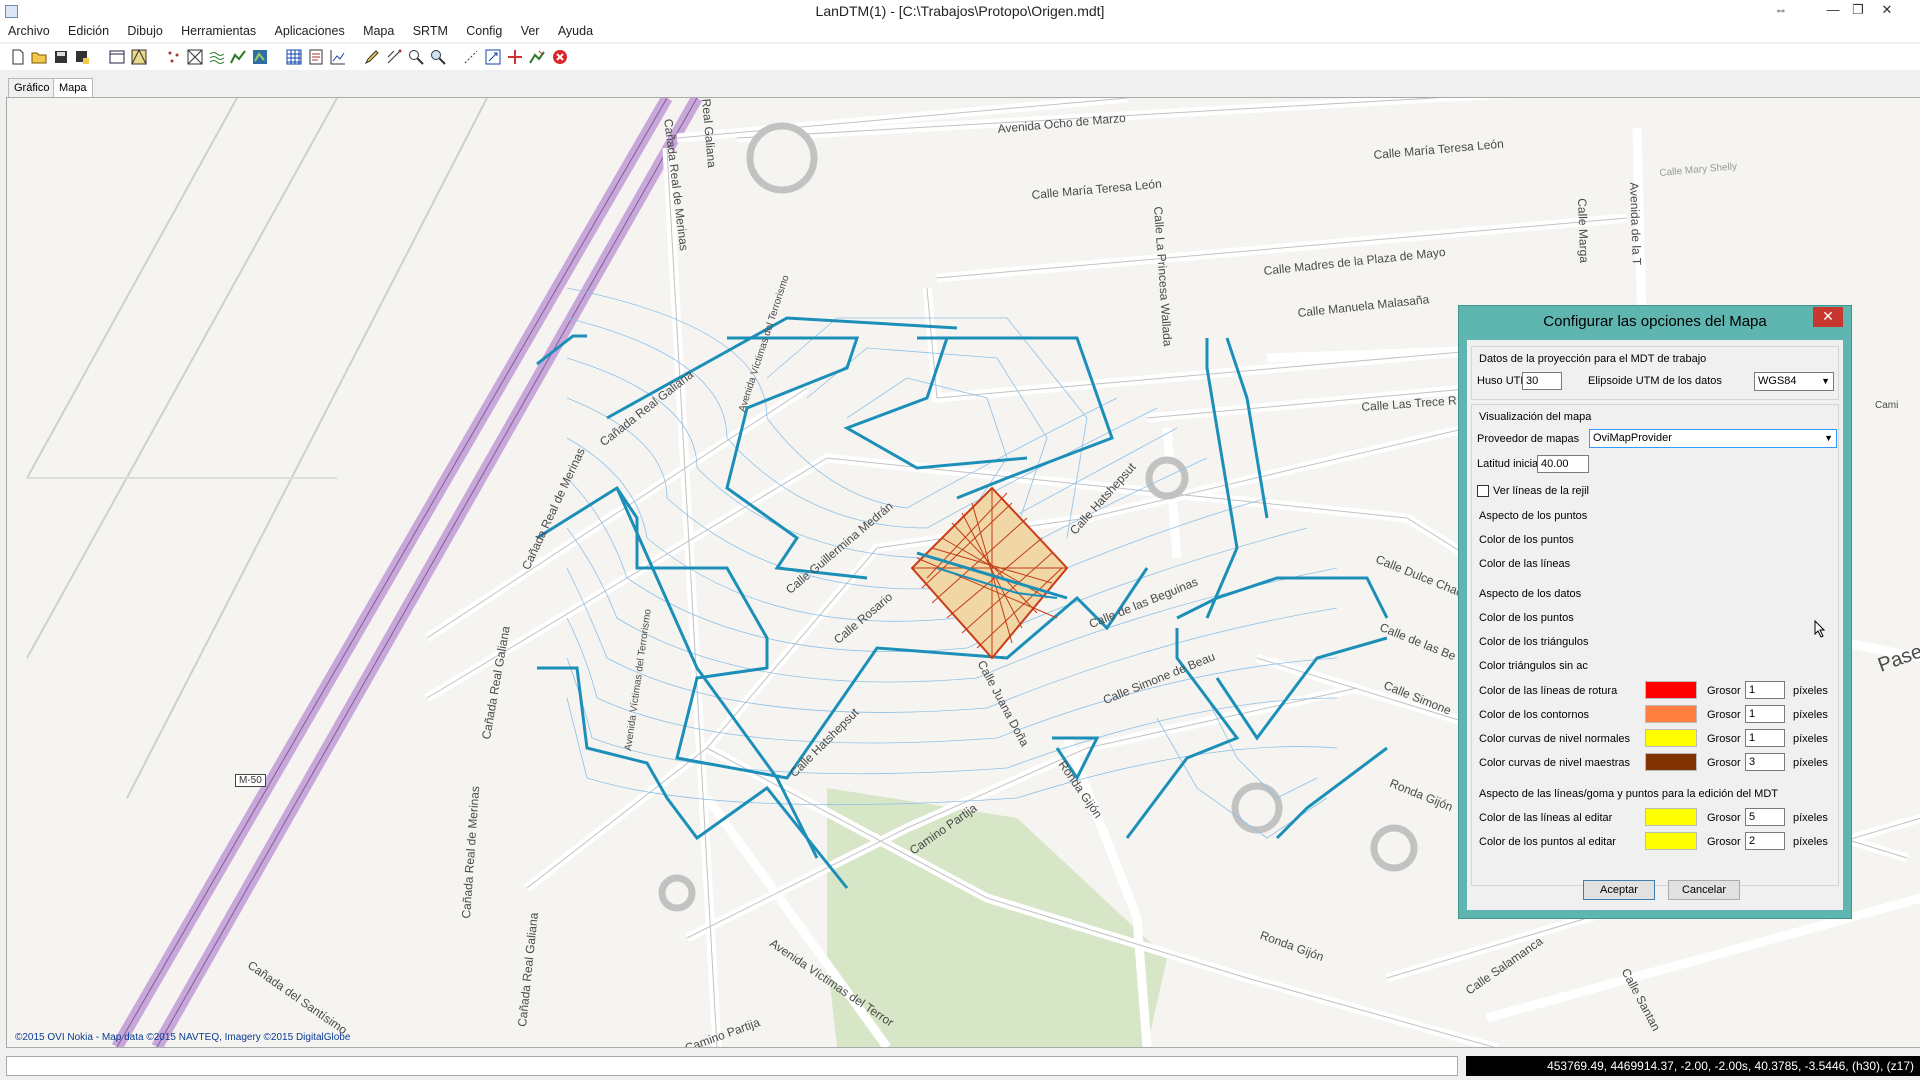 Image resolution: width=1920 pixels, height=1080 pixels. Describe the element at coordinates (82, 57) in the screenshot. I see `save-as-icon` at that location.